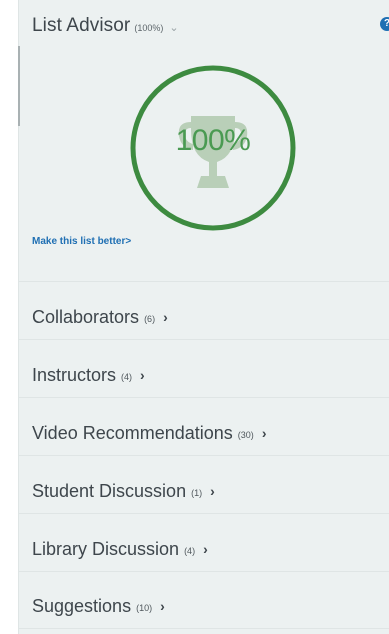 The width and height of the screenshot is (389, 634). I want to click on menu-item-label: Instructors, so click(74, 374).